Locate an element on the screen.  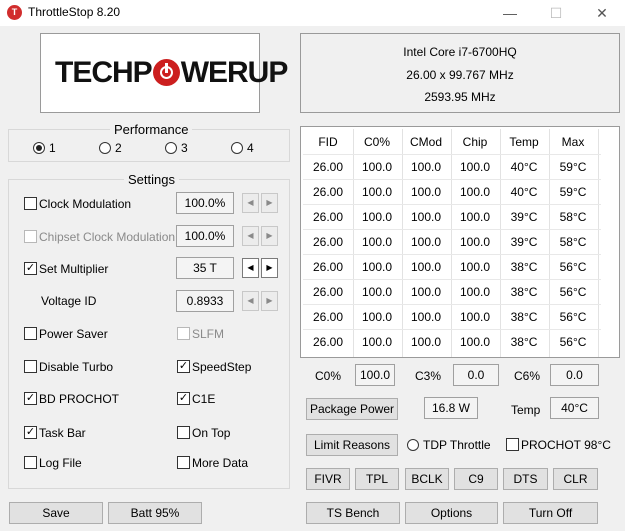
table-cell: 40°C is located at coordinates (524, 192).